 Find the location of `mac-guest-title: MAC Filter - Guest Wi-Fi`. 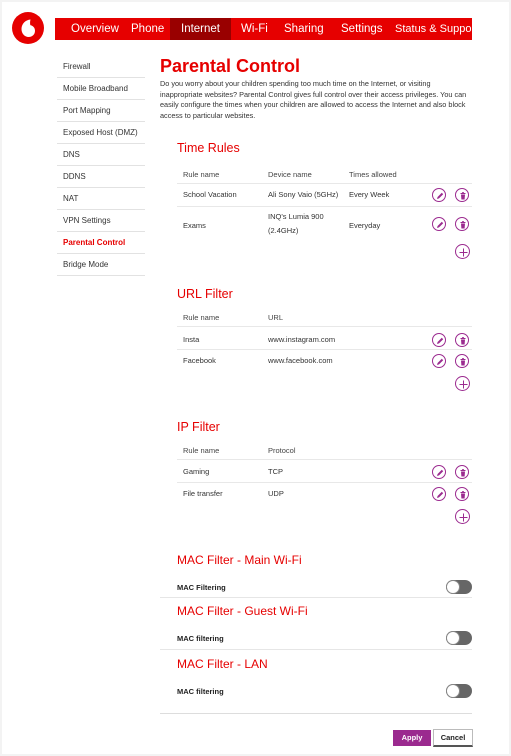

mac-guest-title: MAC Filter - Guest Wi-Fi is located at coordinates (242, 611).